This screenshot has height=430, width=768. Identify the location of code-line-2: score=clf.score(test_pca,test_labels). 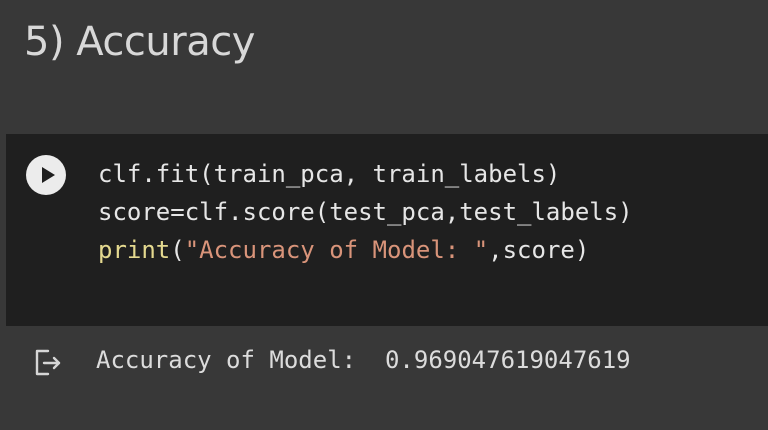
(365, 212).